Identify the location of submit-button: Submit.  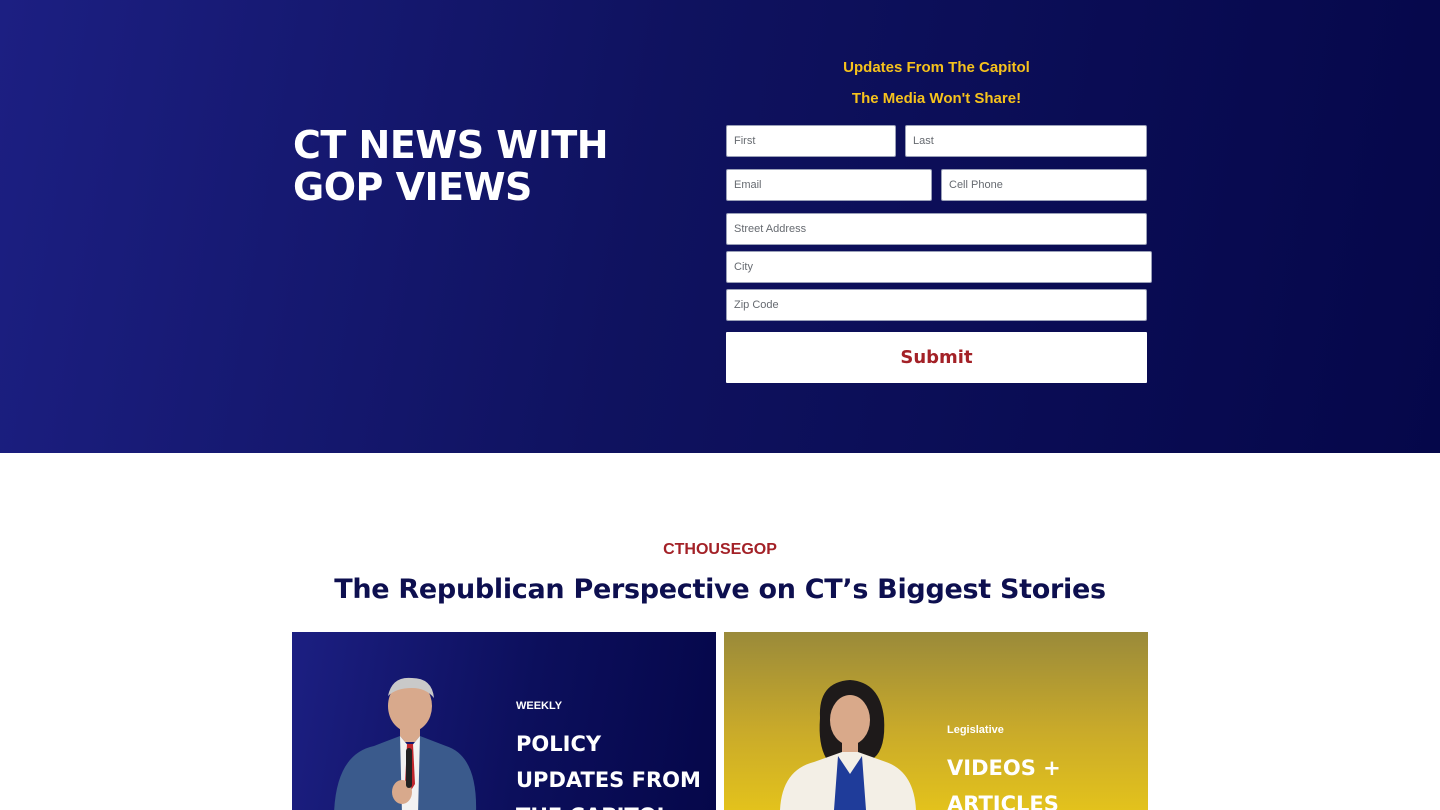
(936, 357).